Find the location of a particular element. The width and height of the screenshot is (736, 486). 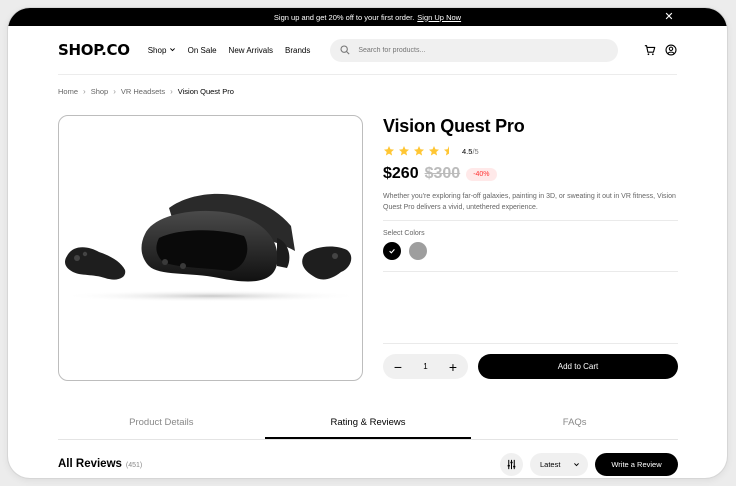

breadcrumb-current: Vision Quest Pro is located at coordinates (205, 91).